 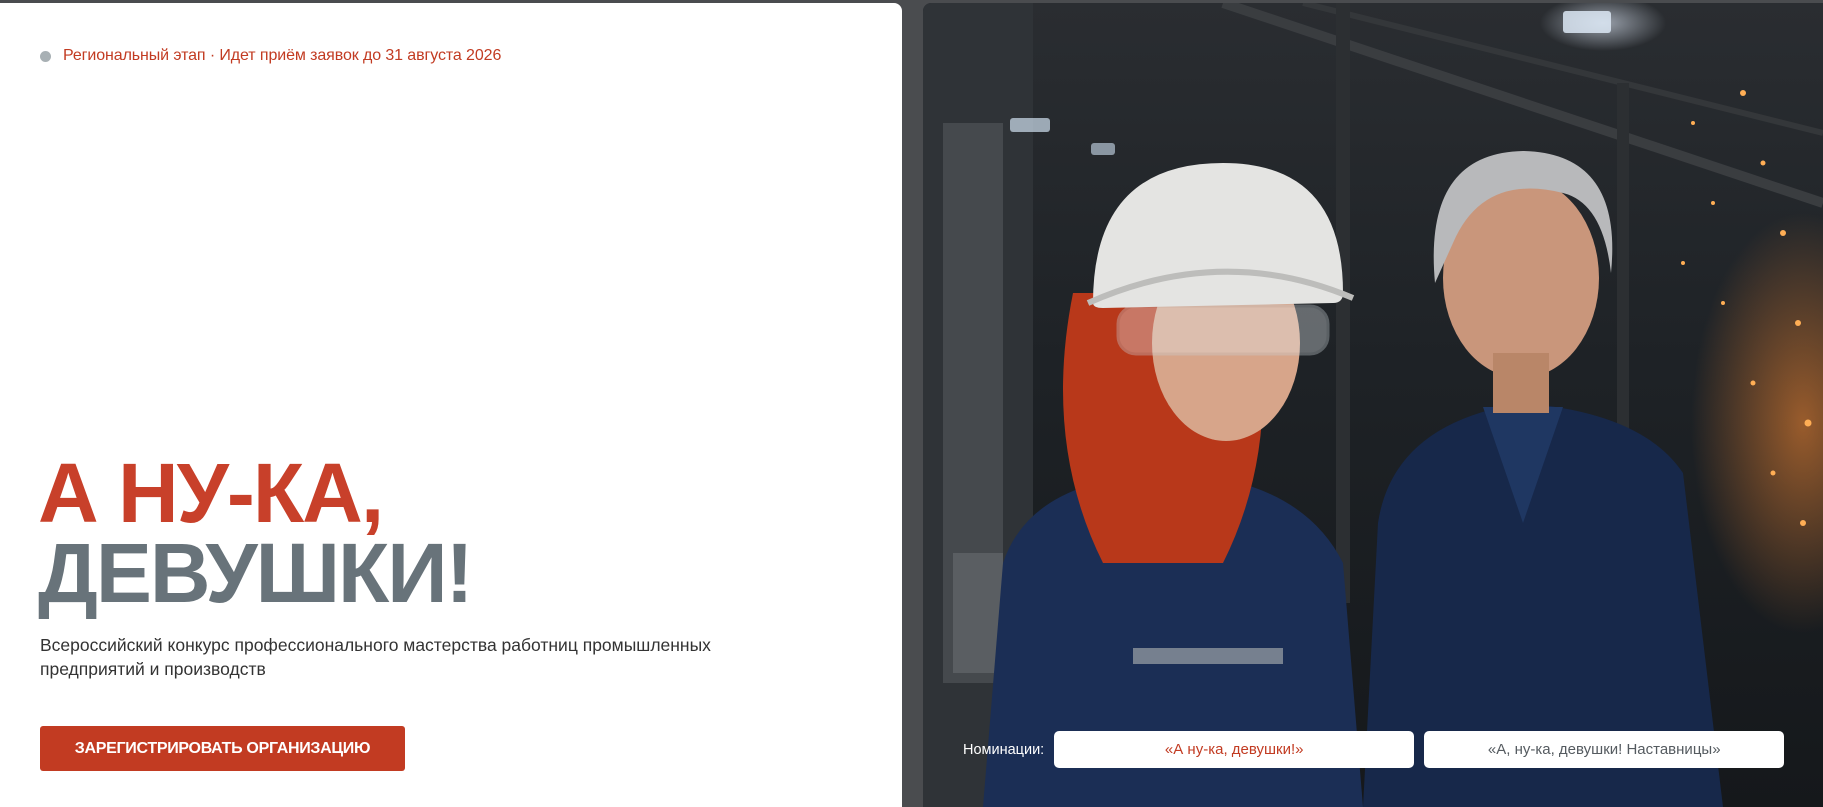 What do you see at coordinates (1746, 308) in the screenshot?
I see `welding-sparks` at bounding box center [1746, 308].